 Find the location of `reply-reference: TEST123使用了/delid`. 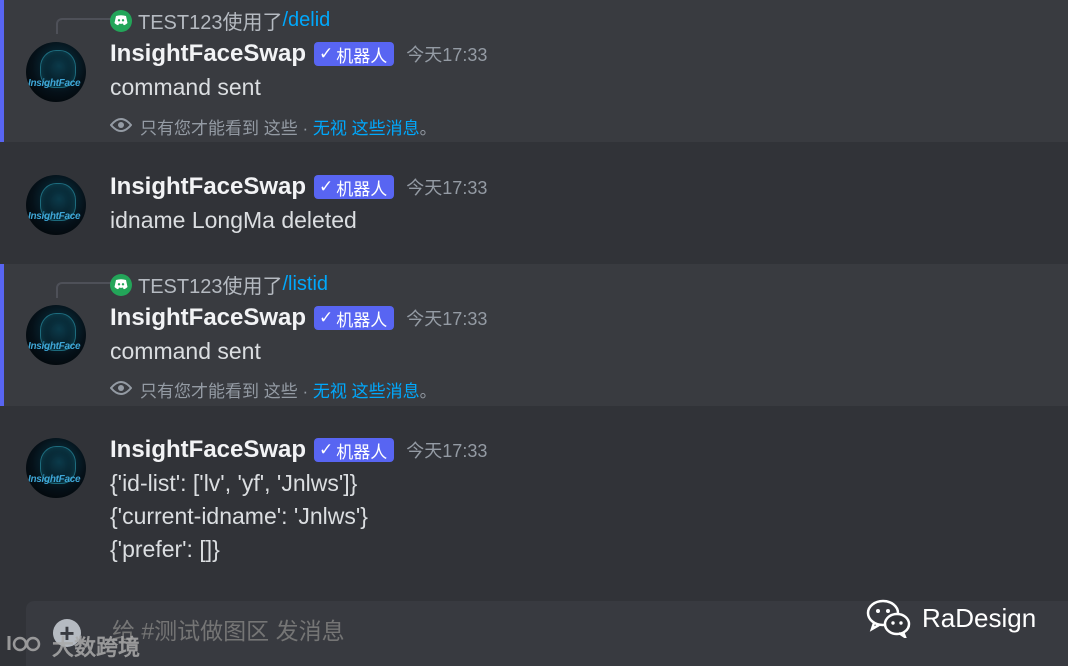

reply-reference: TEST123使用了/delid is located at coordinates (220, 20).